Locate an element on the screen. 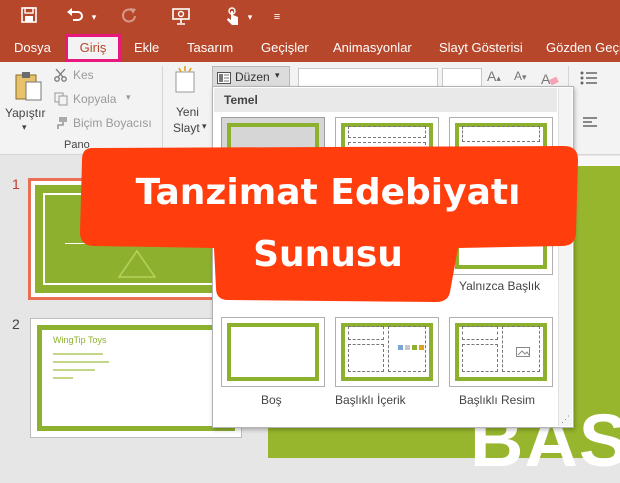 The width and height of the screenshot is (620, 483). tab-insert: Ekle is located at coordinates (146, 48).